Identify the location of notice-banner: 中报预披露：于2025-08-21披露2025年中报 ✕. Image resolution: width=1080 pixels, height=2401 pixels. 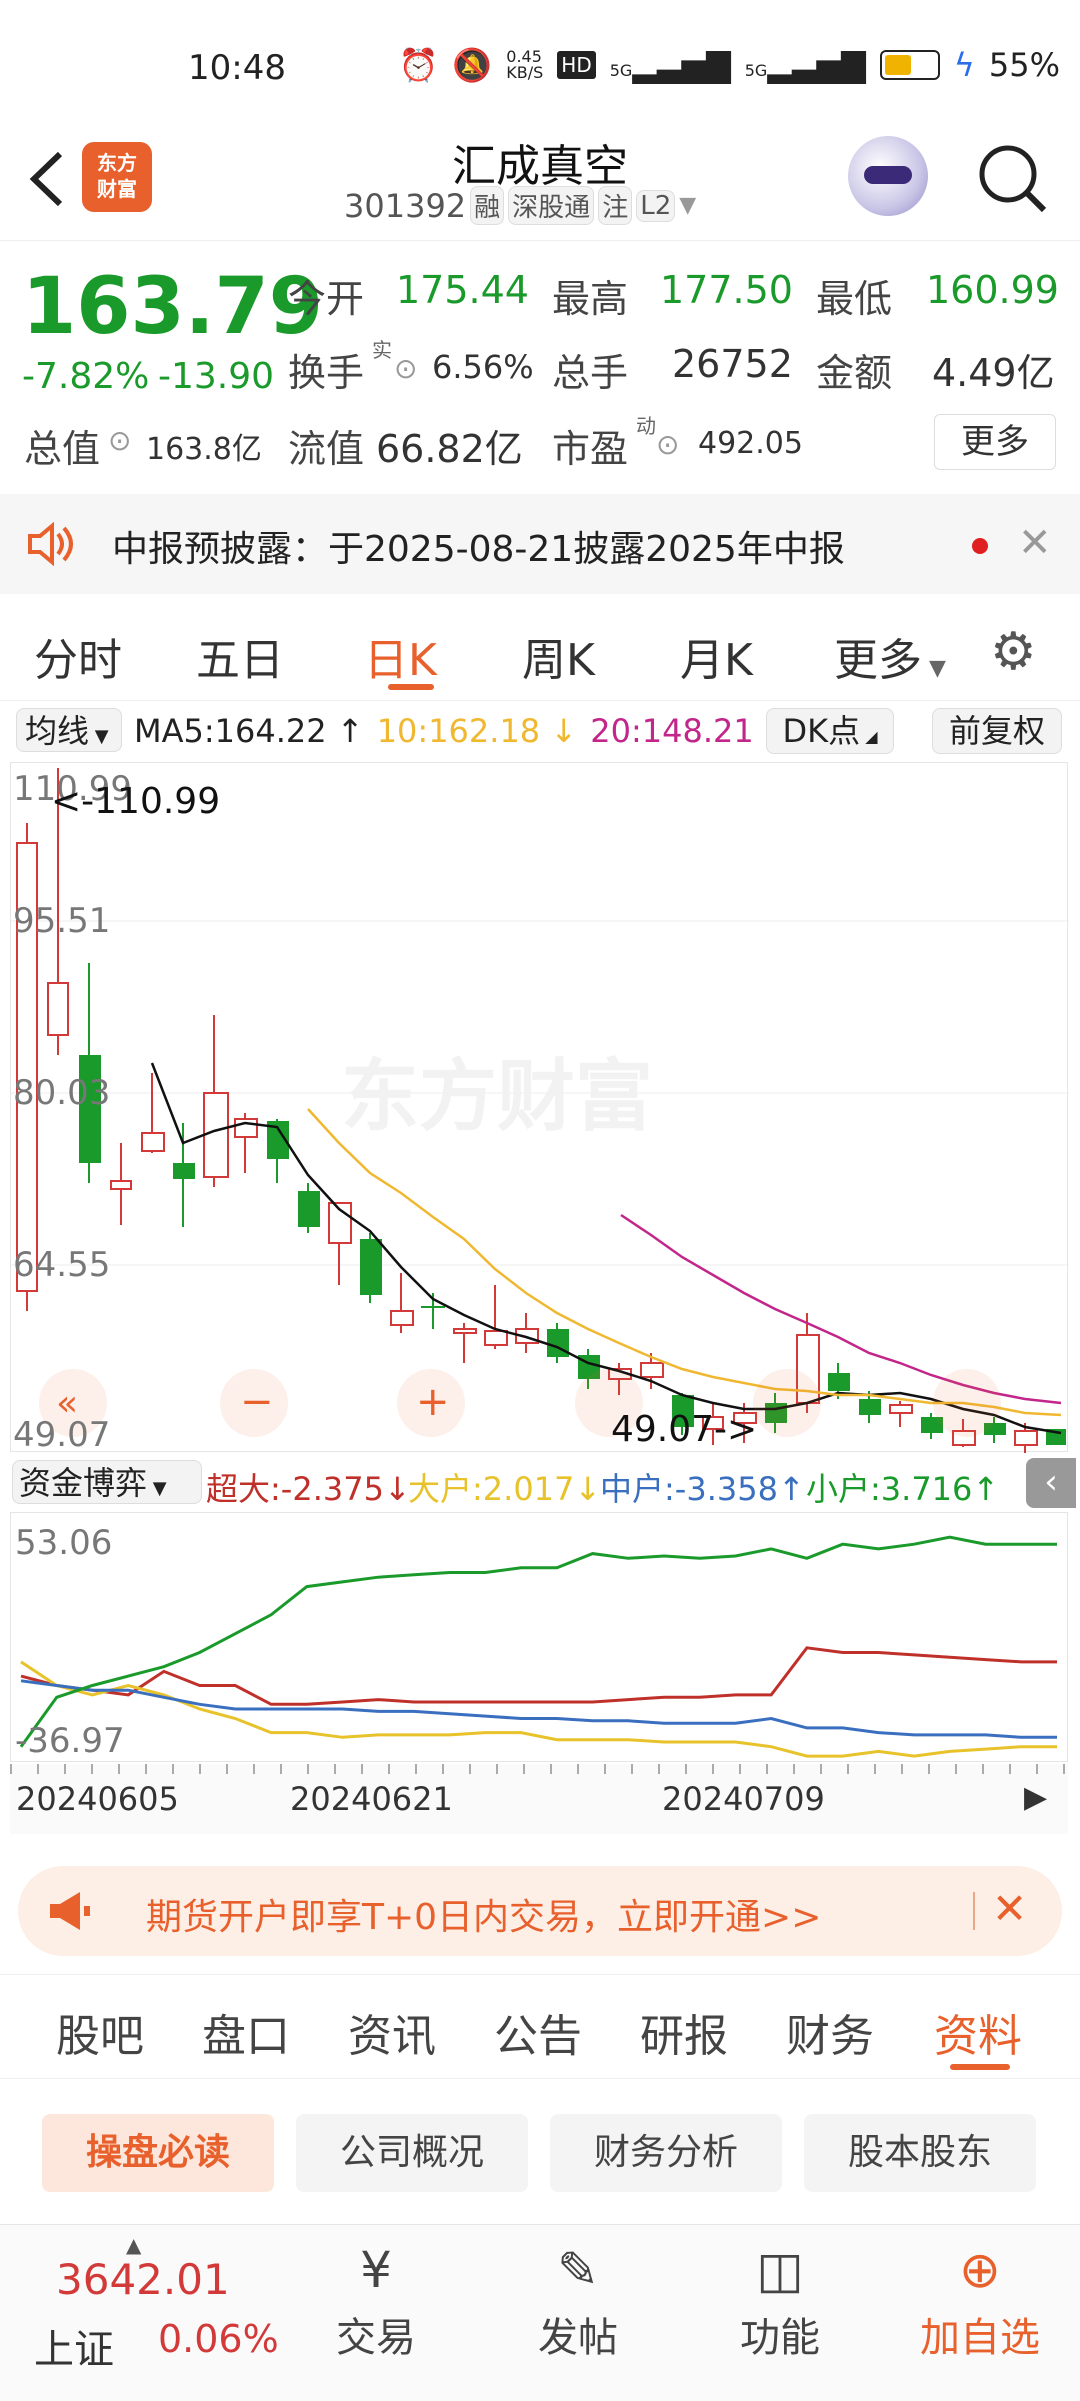
(540, 544).